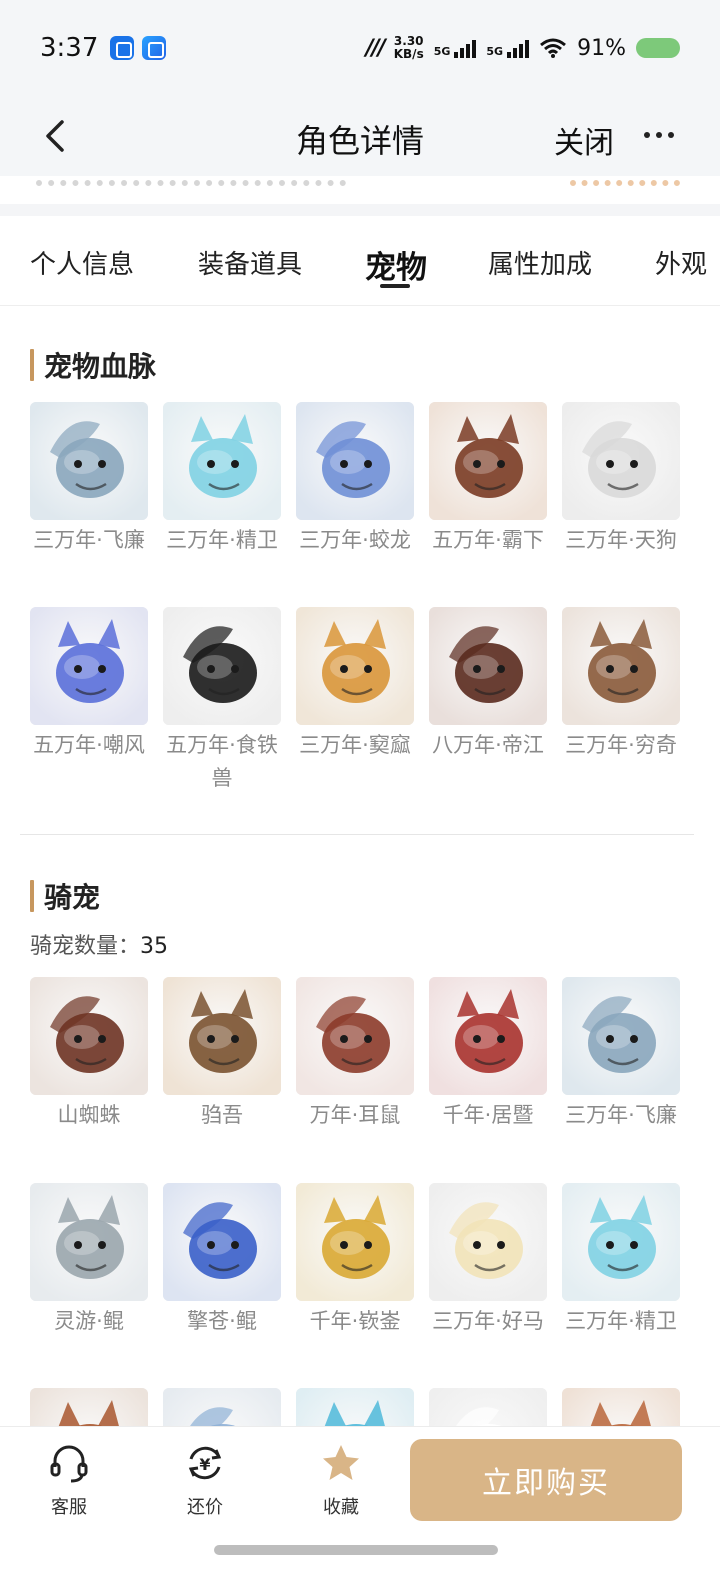 The height and width of the screenshot is (1584, 720). What do you see at coordinates (250, 262) in the screenshot?
I see `tab-equipment: 装备道具` at bounding box center [250, 262].